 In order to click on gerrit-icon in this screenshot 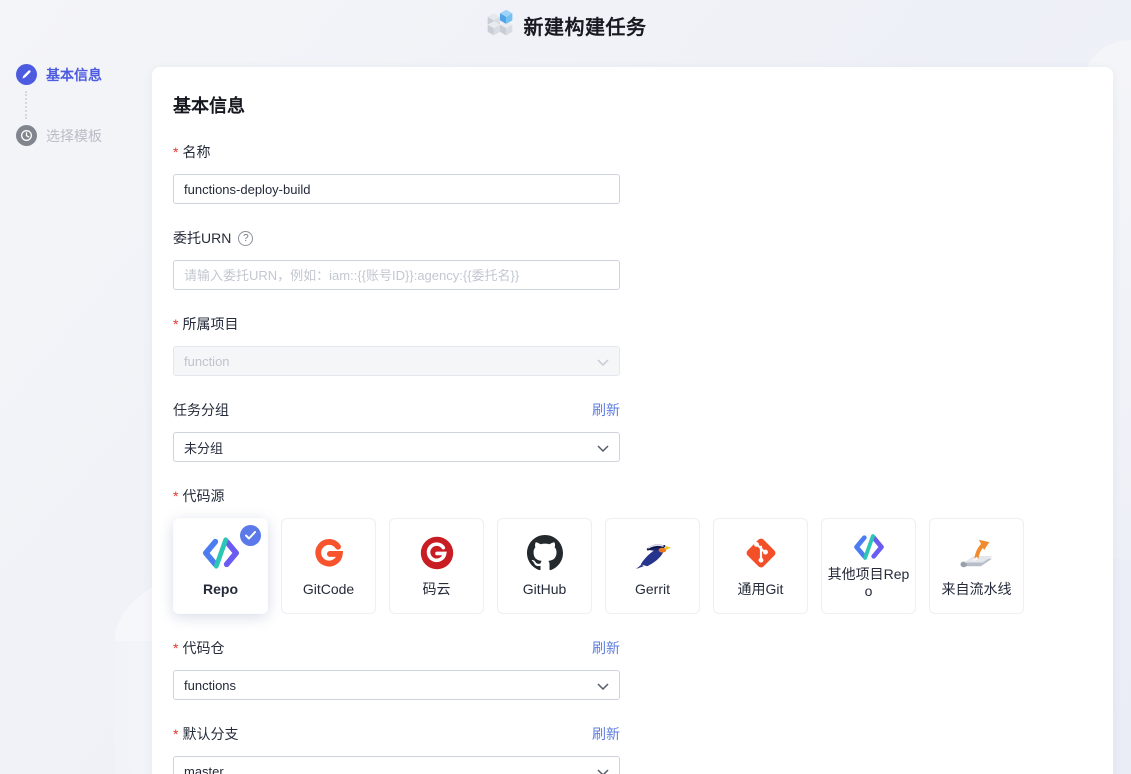, I will do `click(653, 553)`.